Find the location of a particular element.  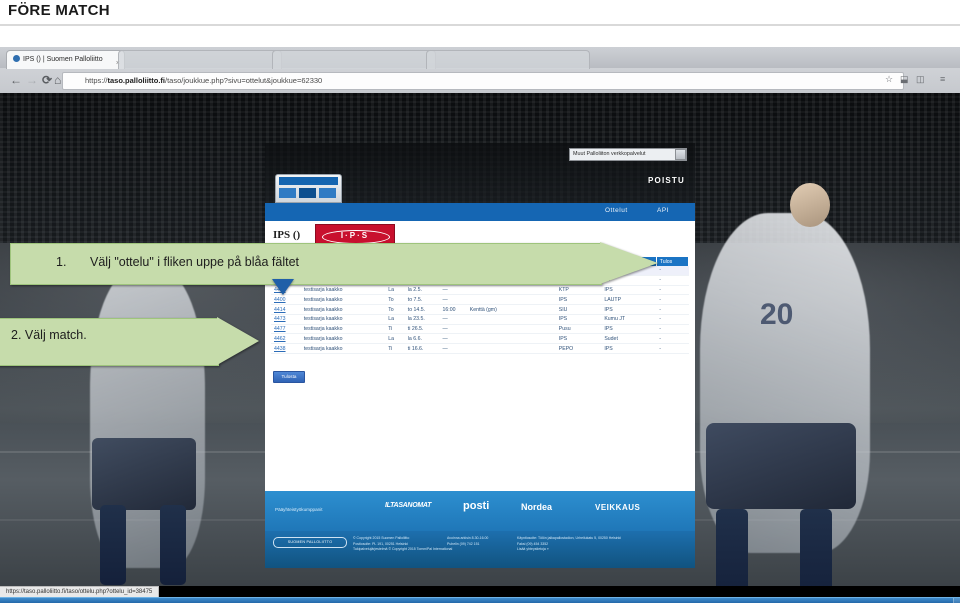

service-select: Muut Palloliiton verkkopalvelut is located at coordinates (628, 154).